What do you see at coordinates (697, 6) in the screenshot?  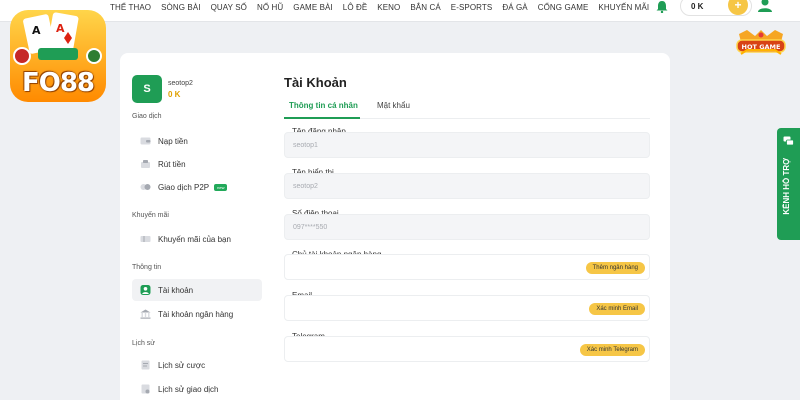 I see `header-balance: 0 K` at bounding box center [697, 6].